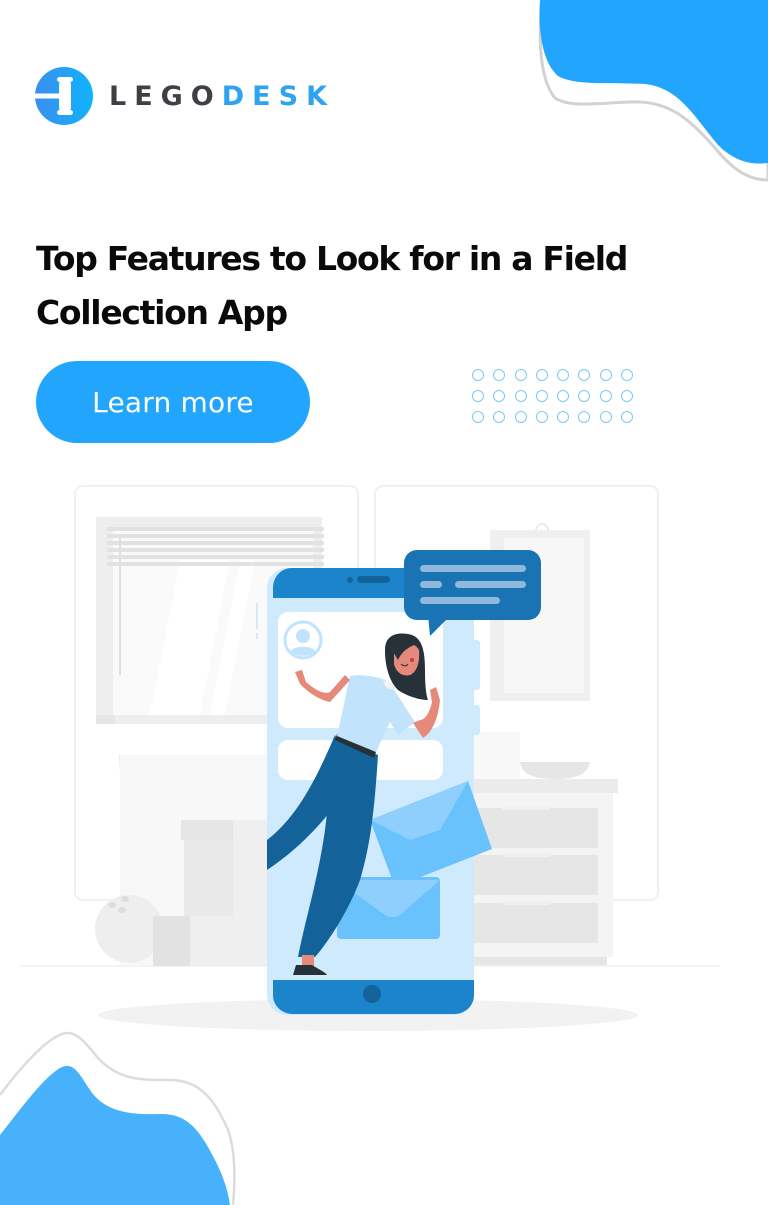 This screenshot has height=1205, width=768. Describe the element at coordinates (64, 96) in the screenshot. I see `gavel-icon` at that location.